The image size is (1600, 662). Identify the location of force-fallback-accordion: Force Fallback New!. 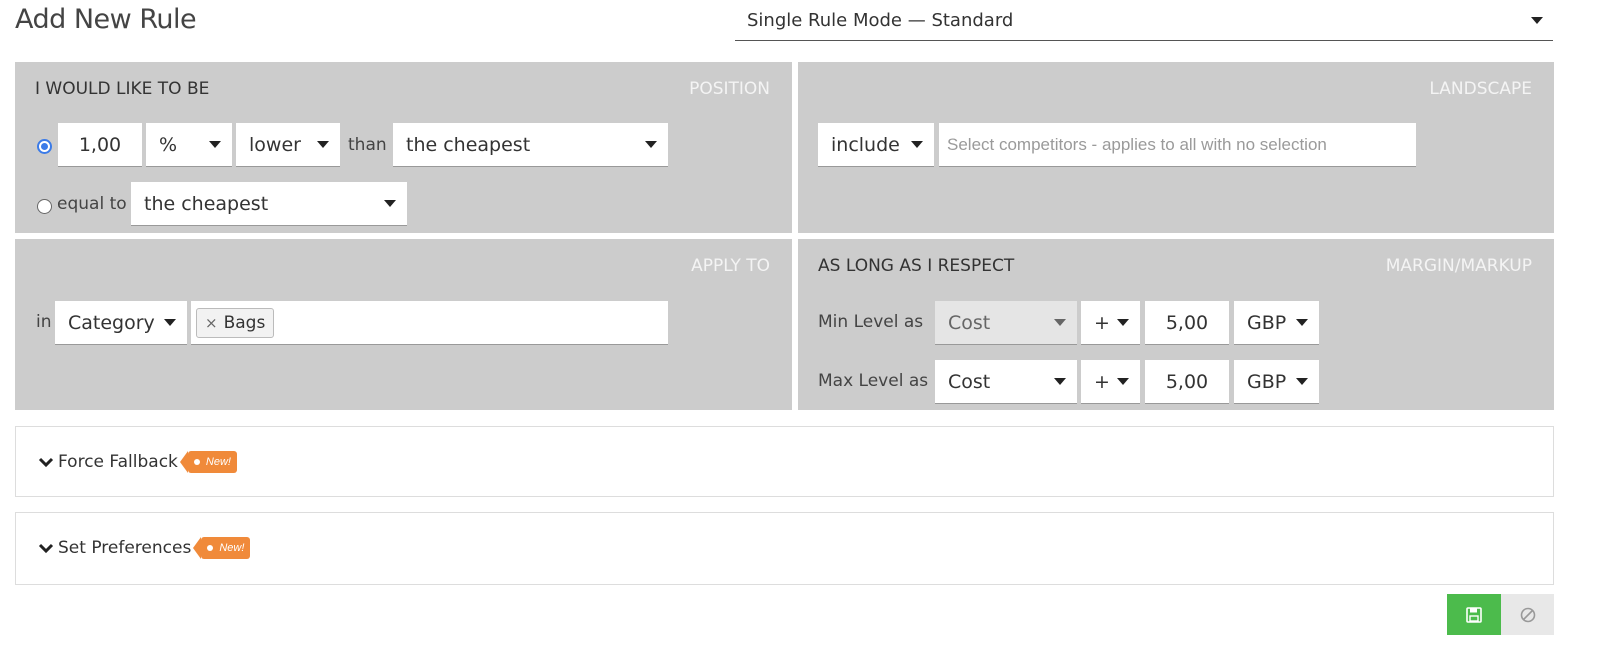
(784, 461).